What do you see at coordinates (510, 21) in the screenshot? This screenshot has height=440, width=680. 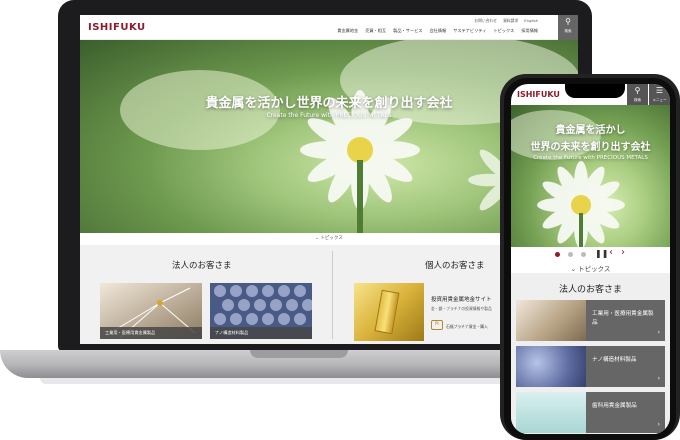 I see `utility-link-docs: 資料請求` at bounding box center [510, 21].